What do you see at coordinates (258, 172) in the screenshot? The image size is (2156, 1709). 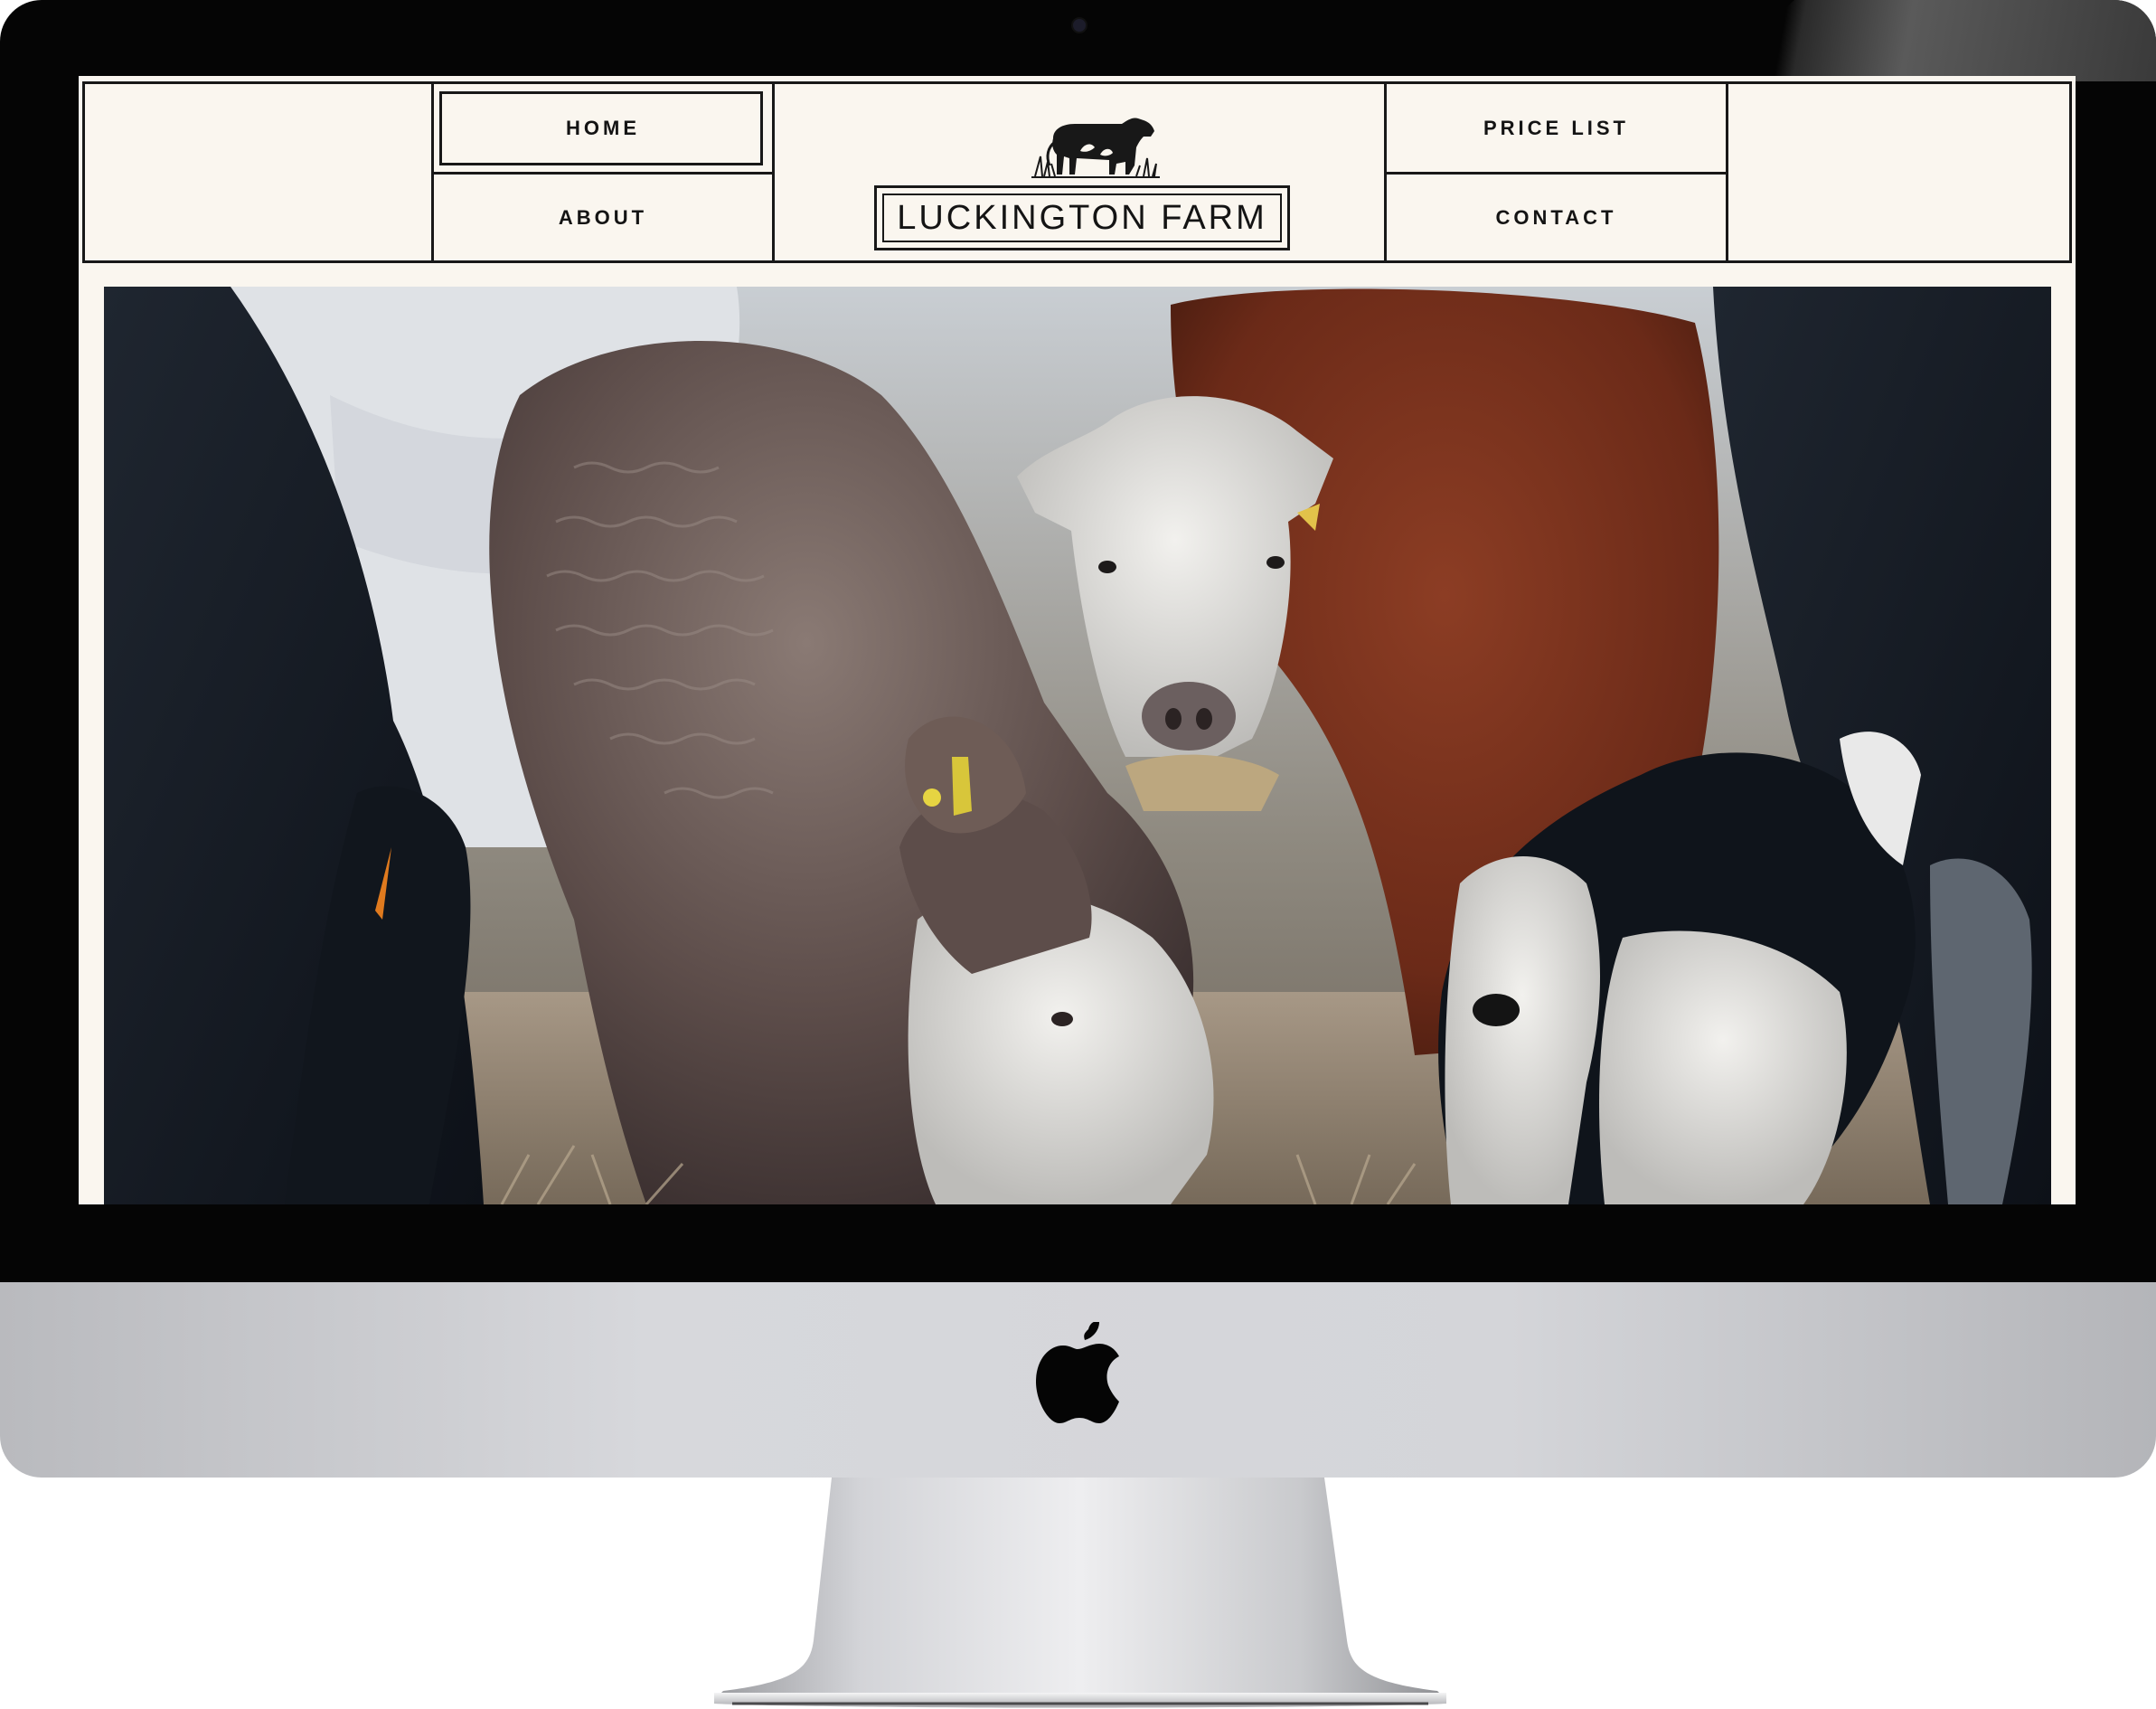 I see `nav-empty-cell-left` at bounding box center [258, 172].